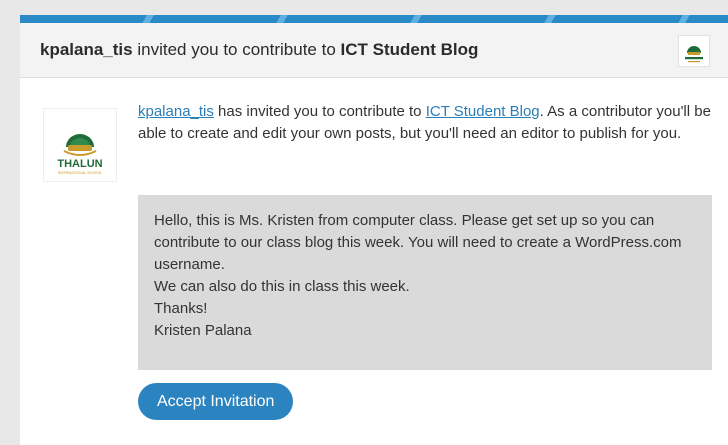 The width and height of the screenshot is (728, 445). I want to click on inviter-link: kpalana_tis, so click(176, 111).